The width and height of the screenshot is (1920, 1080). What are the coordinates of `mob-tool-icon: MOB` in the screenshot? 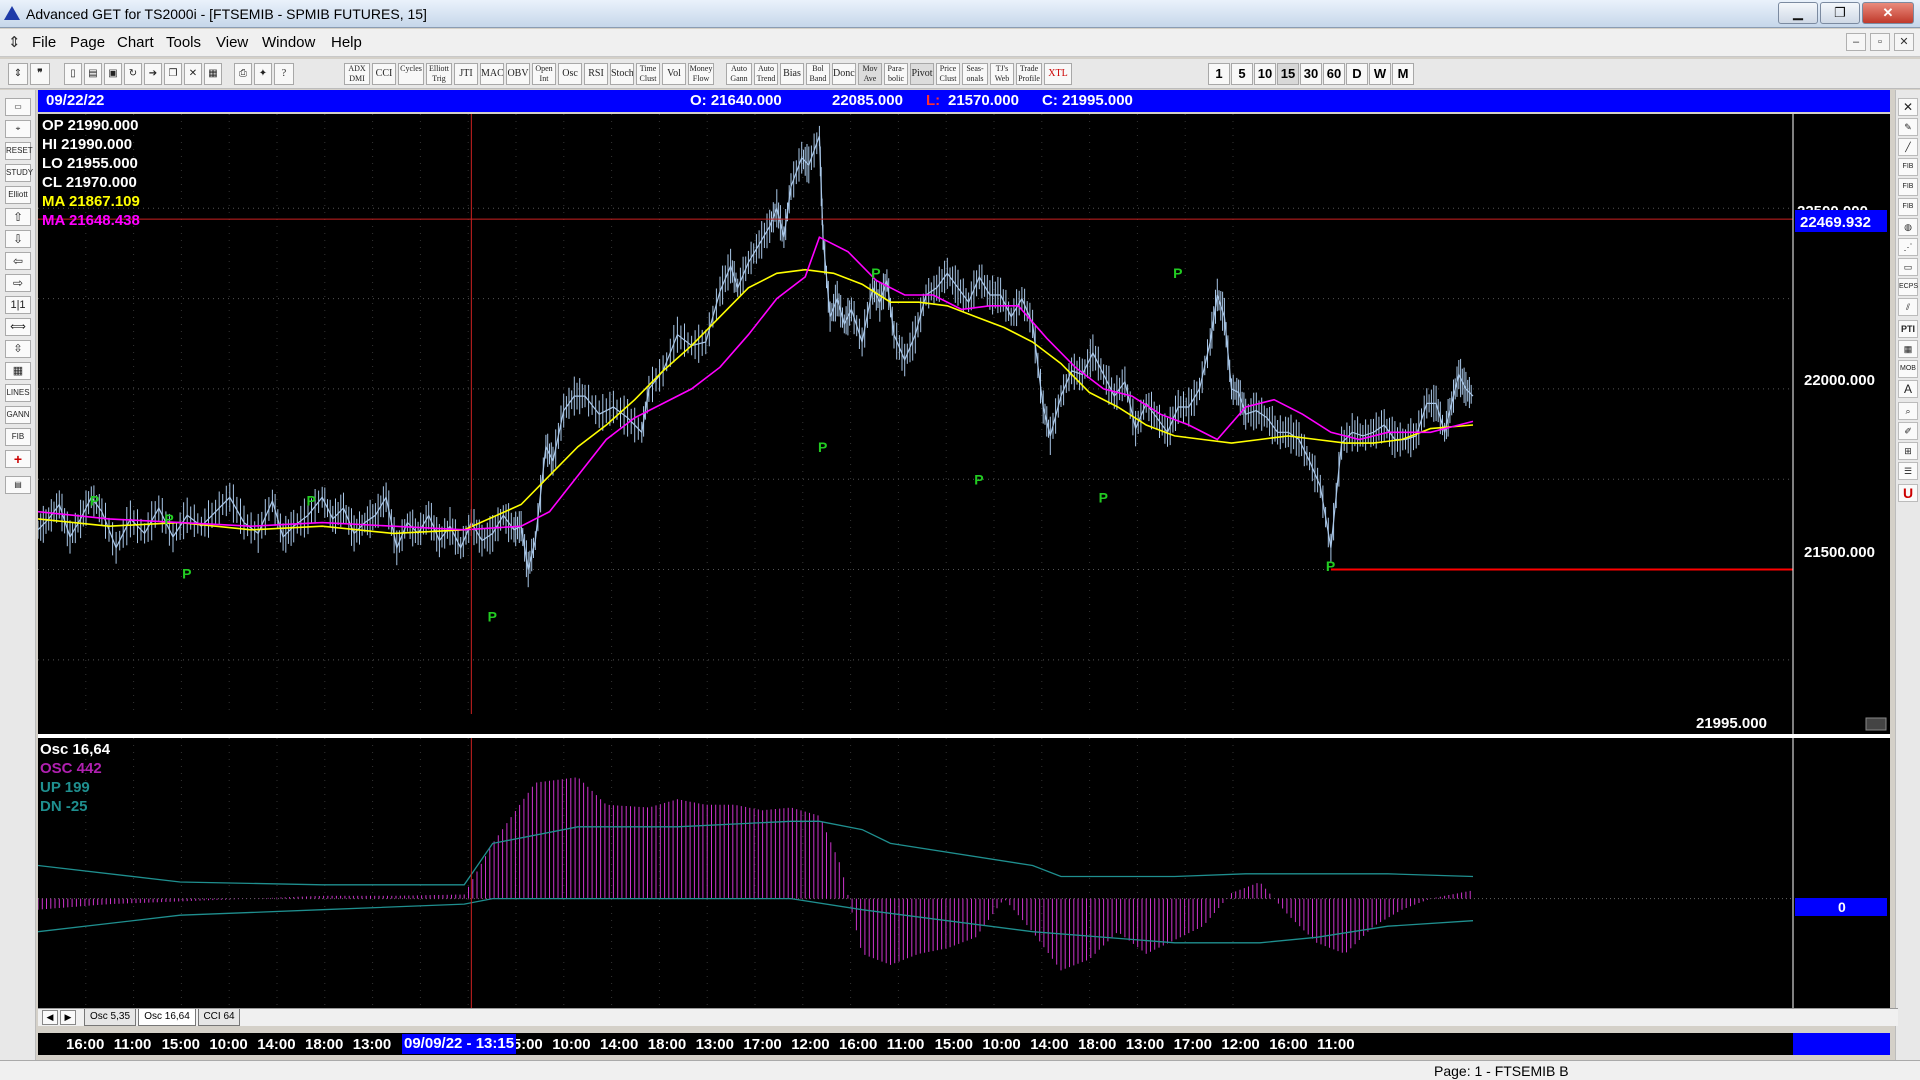 It's located at (1908, 369).